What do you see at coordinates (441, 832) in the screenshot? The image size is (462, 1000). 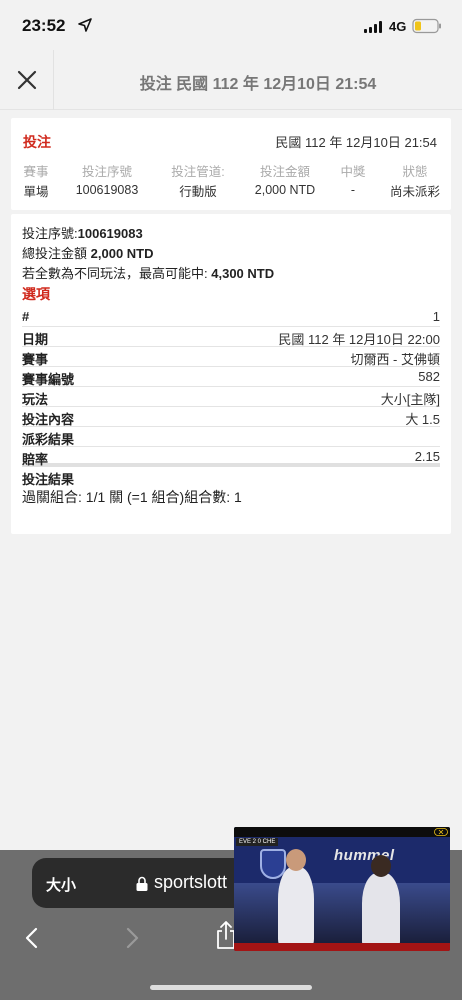 I see `pip-close-icon` at bounding box center [441, 832].